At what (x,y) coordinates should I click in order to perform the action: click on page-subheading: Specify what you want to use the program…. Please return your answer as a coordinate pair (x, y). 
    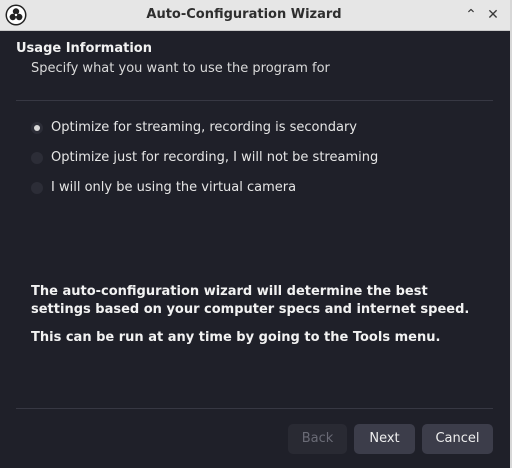
    Looking at the image, I should click on (180, 68).